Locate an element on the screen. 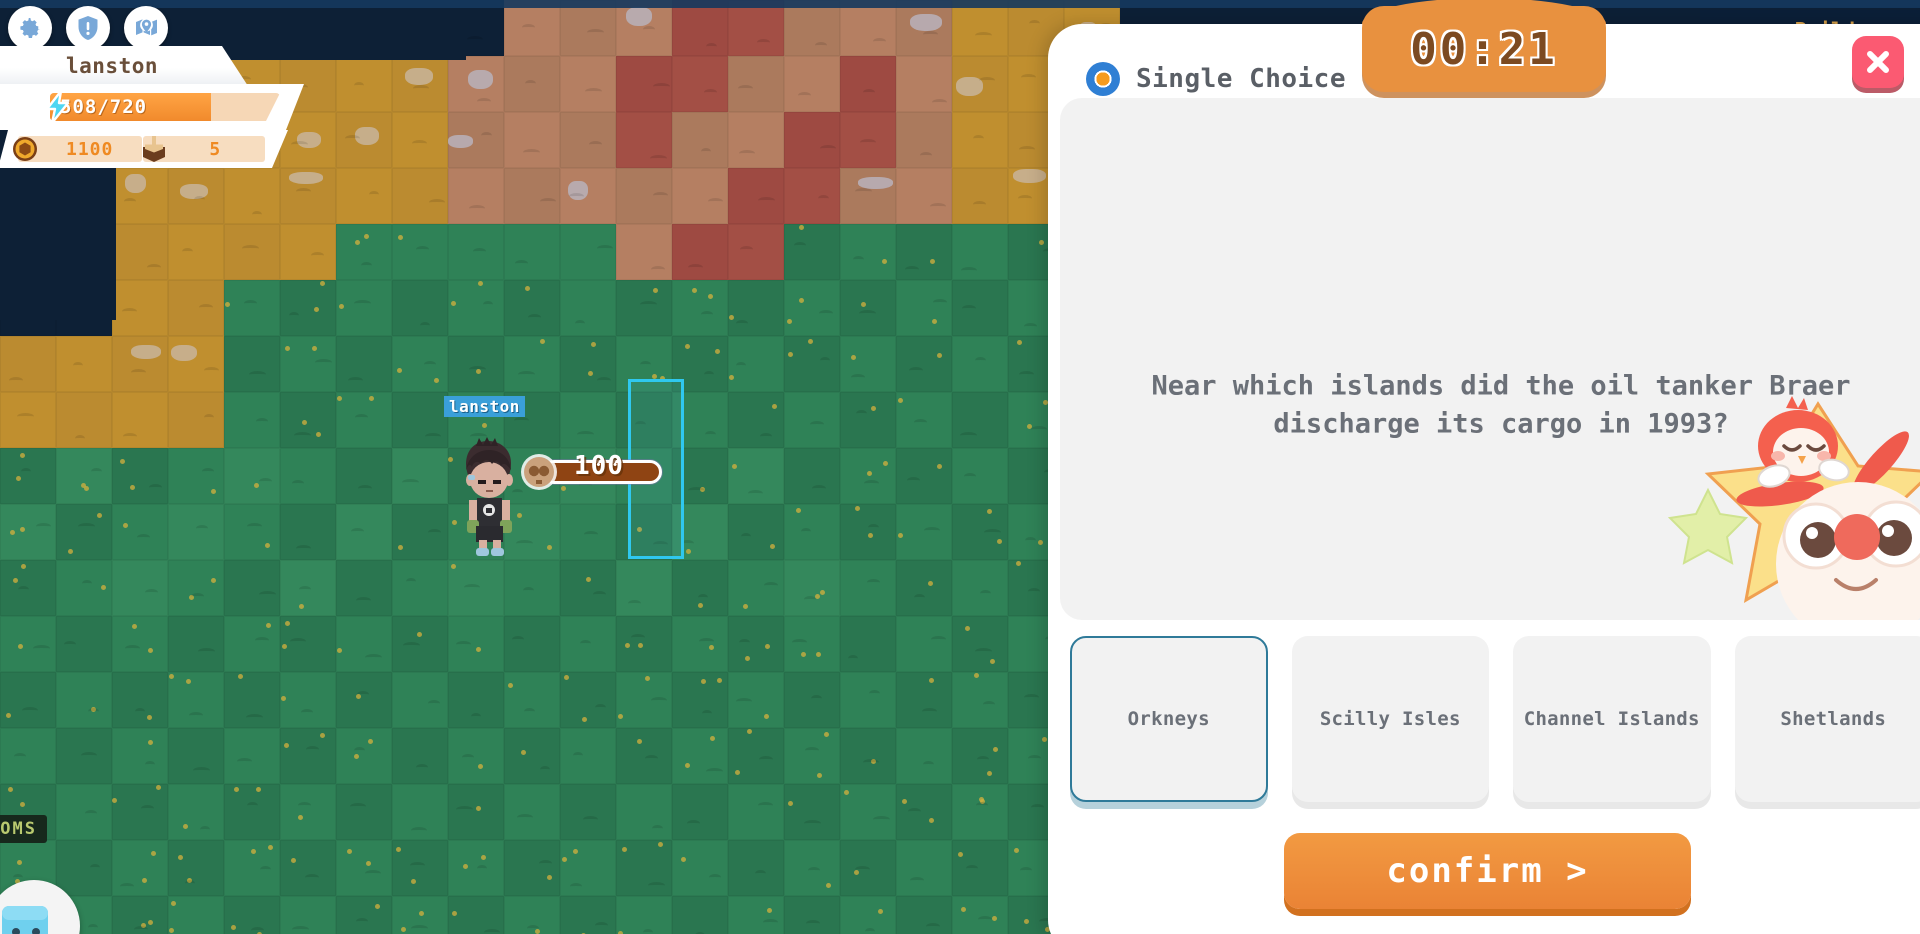 The image size is (1920, 934). player-name: lanston is located at coordinates (112, 66).